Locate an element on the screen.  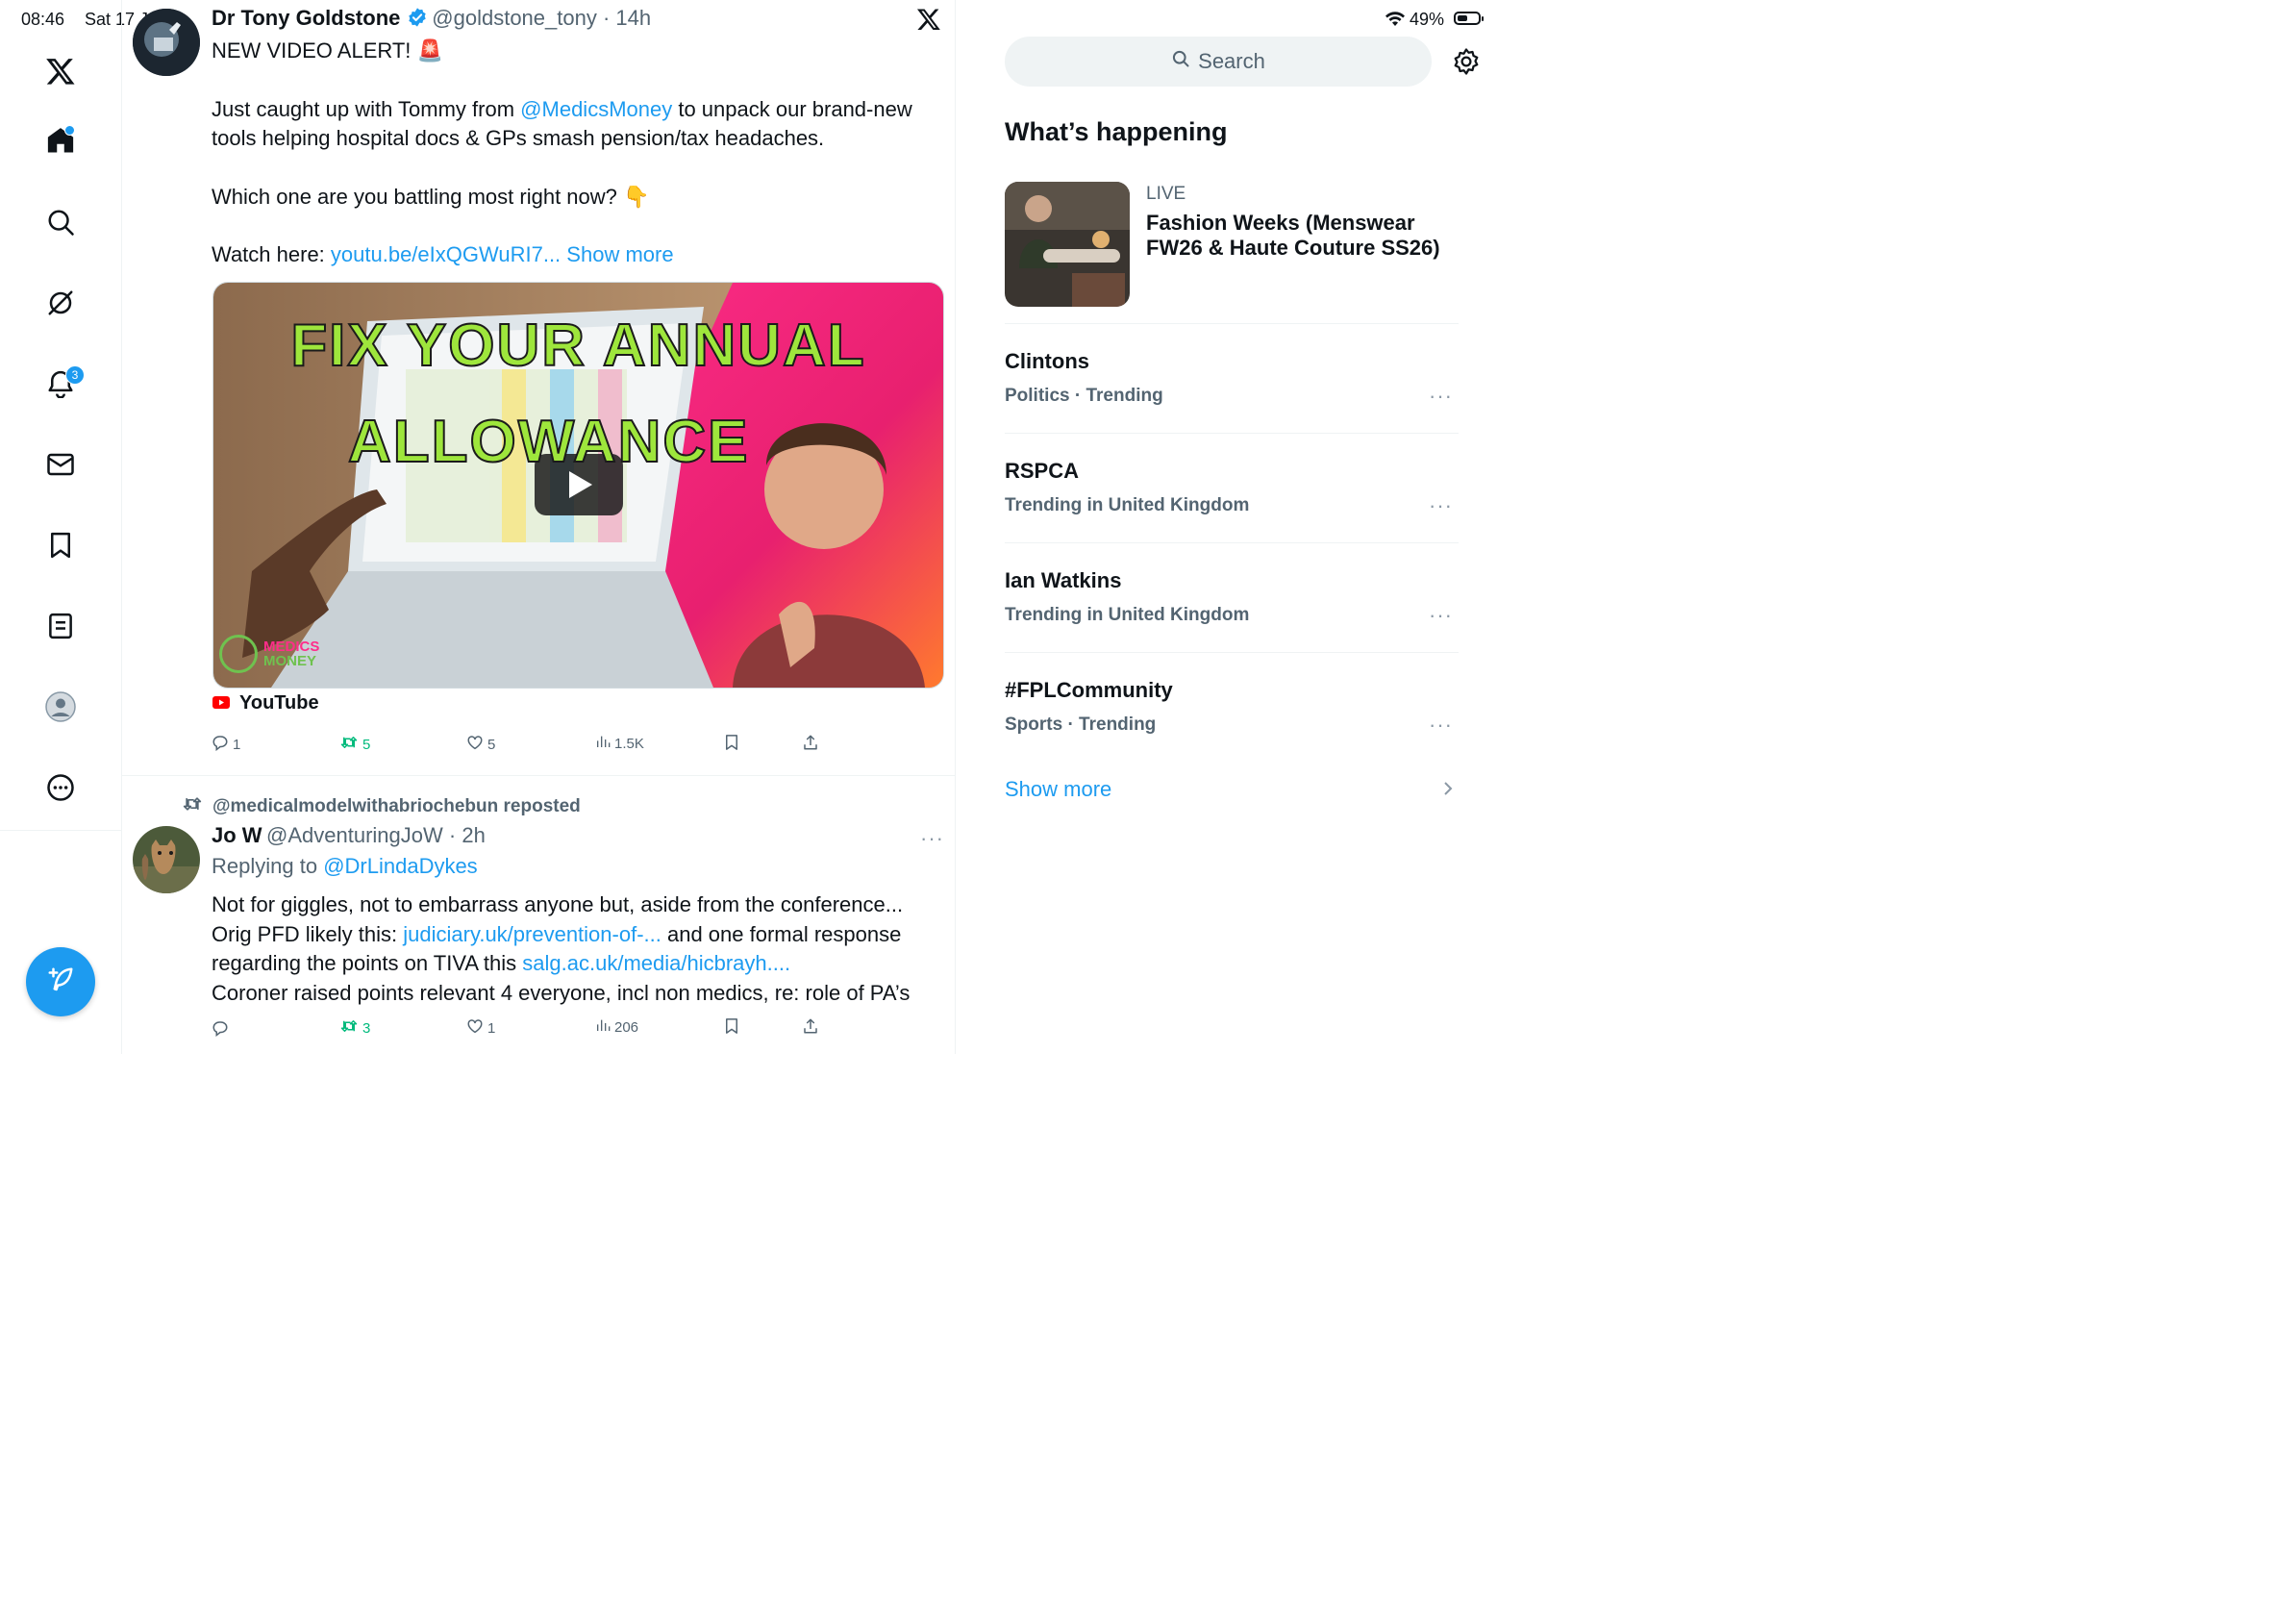
repost-icon is located at coordinates (192, 806).